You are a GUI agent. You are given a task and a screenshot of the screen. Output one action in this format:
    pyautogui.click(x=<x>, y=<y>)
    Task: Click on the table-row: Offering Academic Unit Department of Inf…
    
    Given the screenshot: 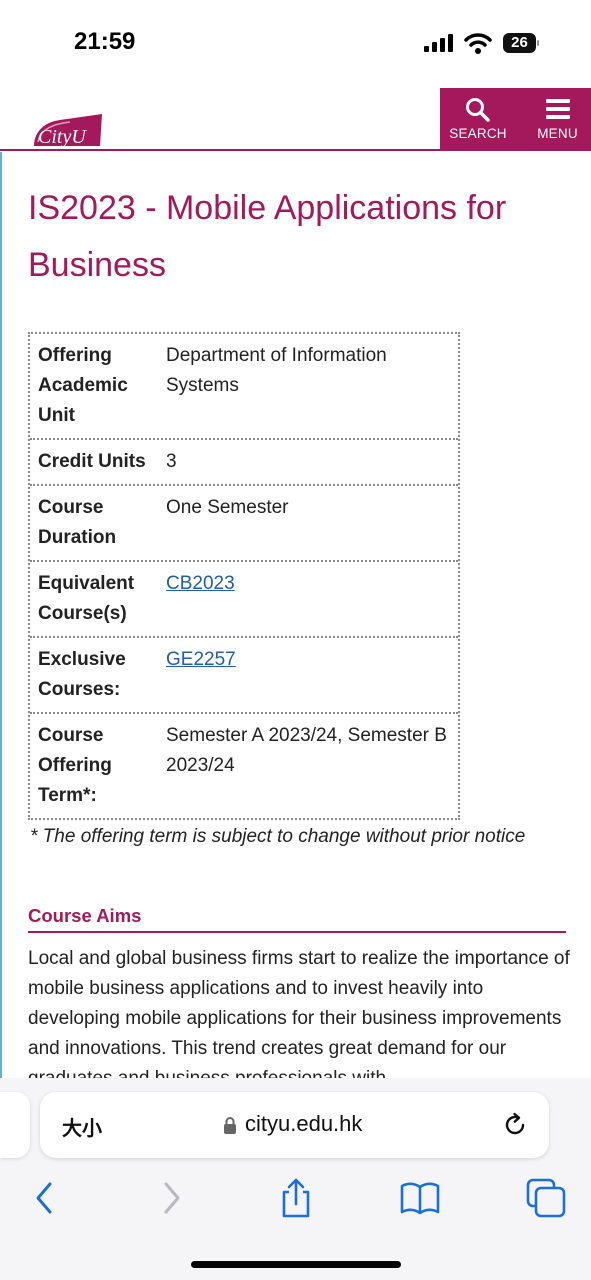 What is the action you would take?
    pyautogui.click(x=244, y=387)
    